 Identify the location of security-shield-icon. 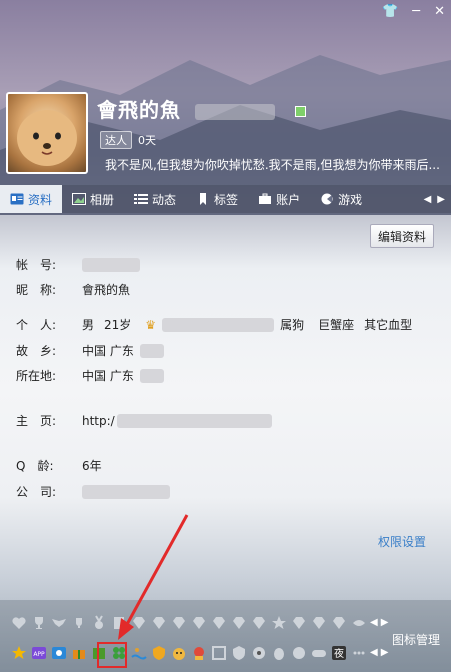
(238, 652).